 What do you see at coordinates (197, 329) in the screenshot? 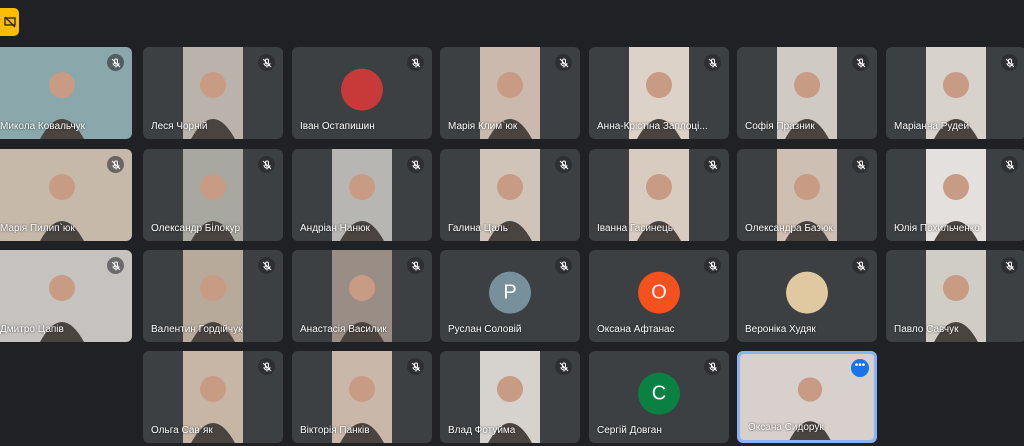
I see `participant-name: Валентин Гордійчук` at bounding box center [197, 329].